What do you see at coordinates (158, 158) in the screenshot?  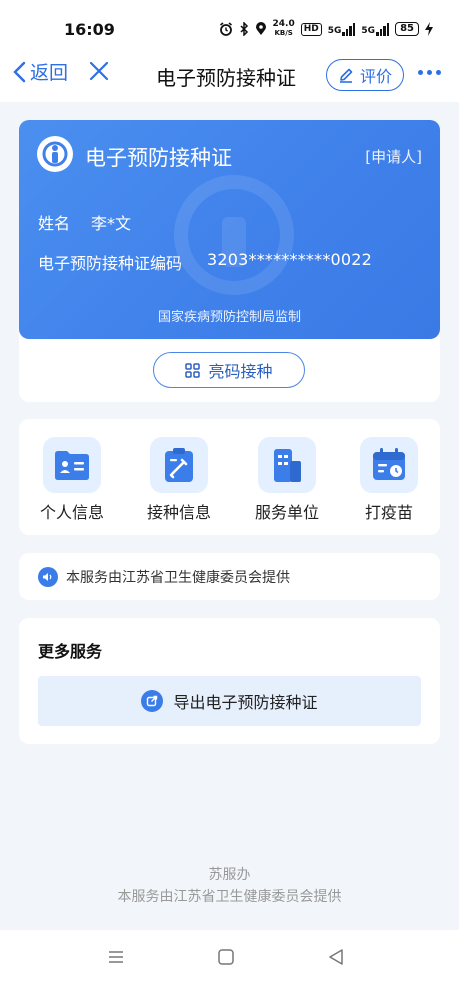 I see `certificate-title: 电子预防接种证` at bounding box center [158, 158].